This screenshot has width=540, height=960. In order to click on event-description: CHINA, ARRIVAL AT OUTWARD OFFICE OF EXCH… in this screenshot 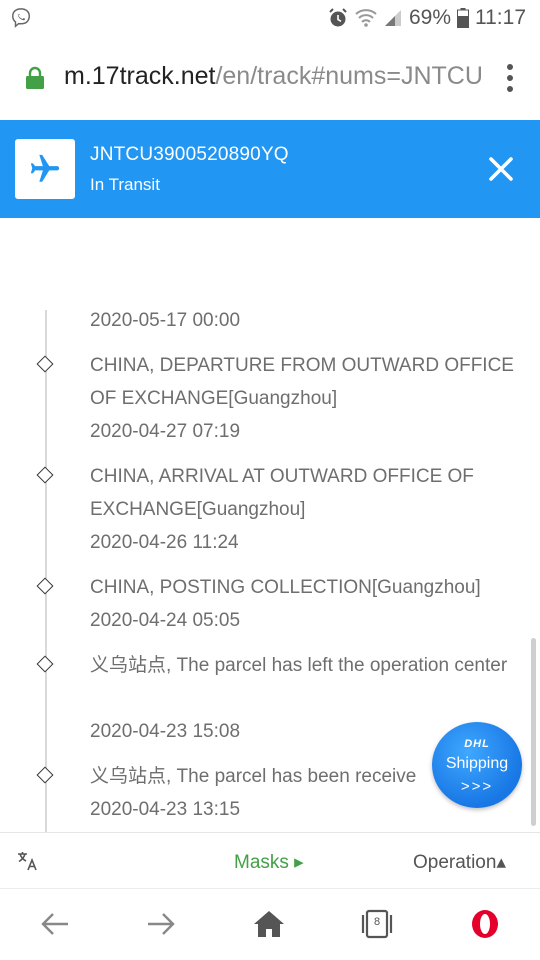, I will do `click(282, 493)`.